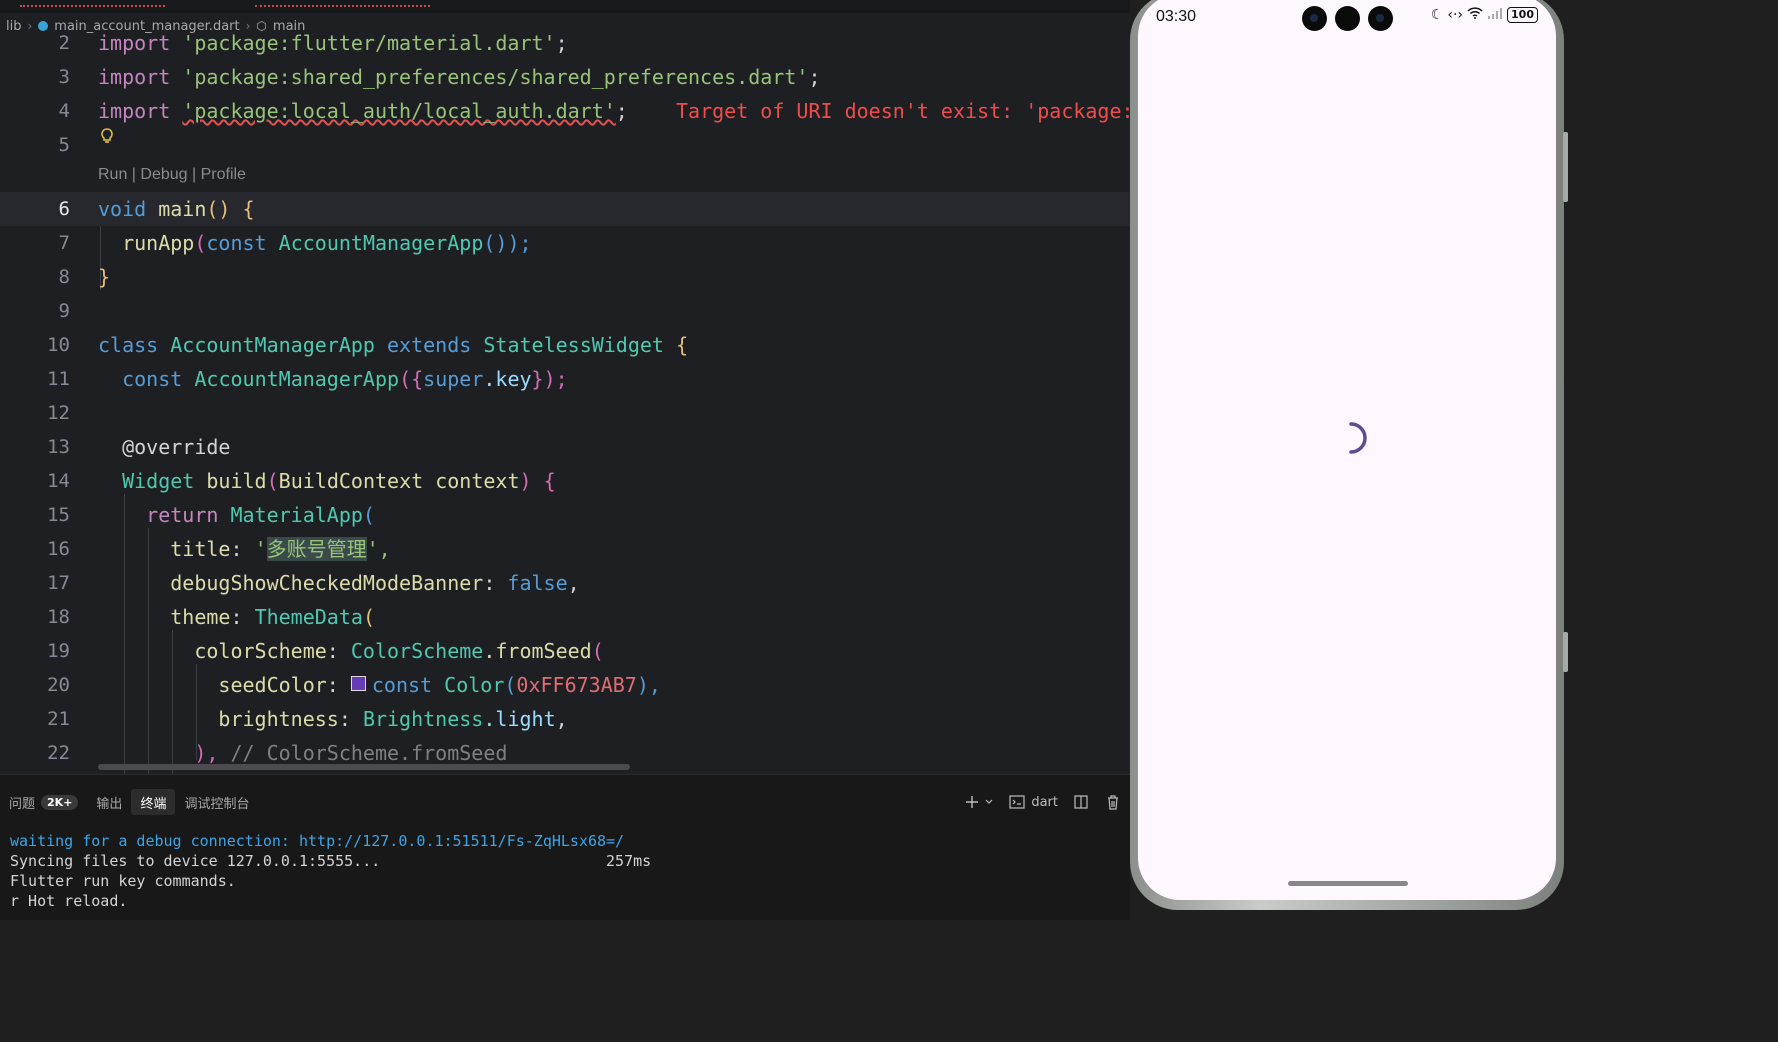 Image resolution: width=1778 pixels, height=1042 pixels. Describe the element at coordinates (453, 379) in the screenshot. I see `keyword: super` at that location.